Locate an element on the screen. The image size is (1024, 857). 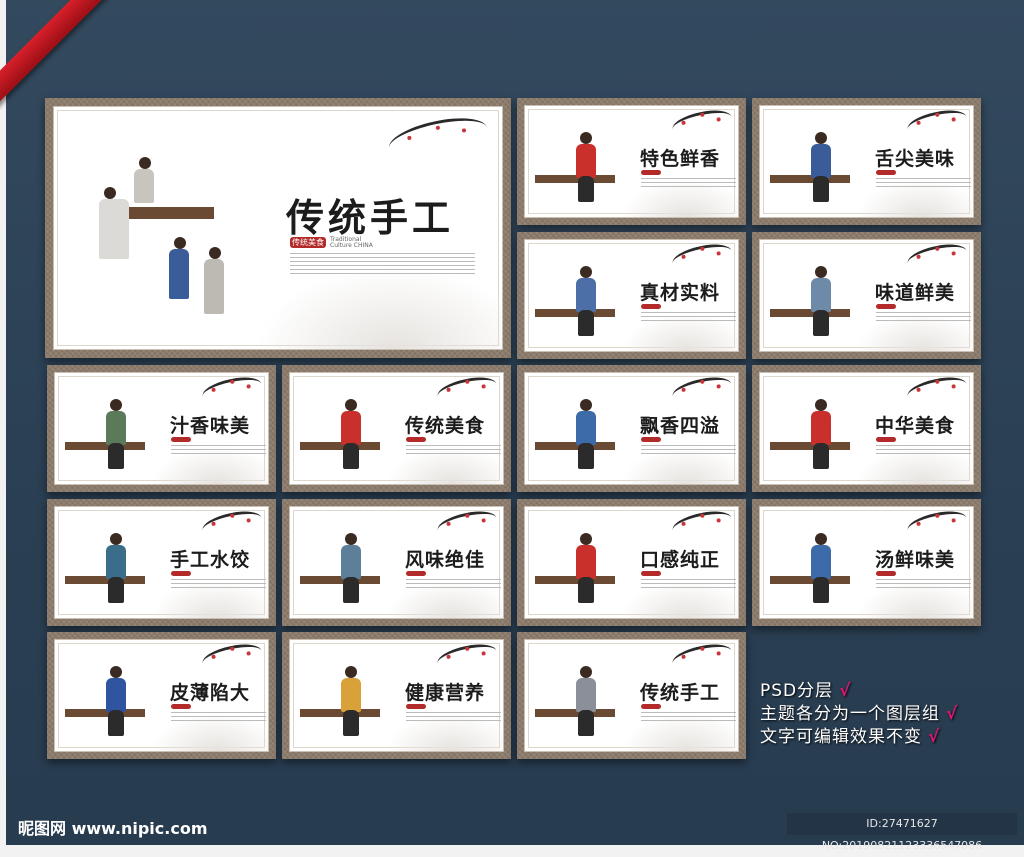
hero-poster: 传统手工 传统美食 Traditional Culture CHINA is located at coordinates (278, 228).